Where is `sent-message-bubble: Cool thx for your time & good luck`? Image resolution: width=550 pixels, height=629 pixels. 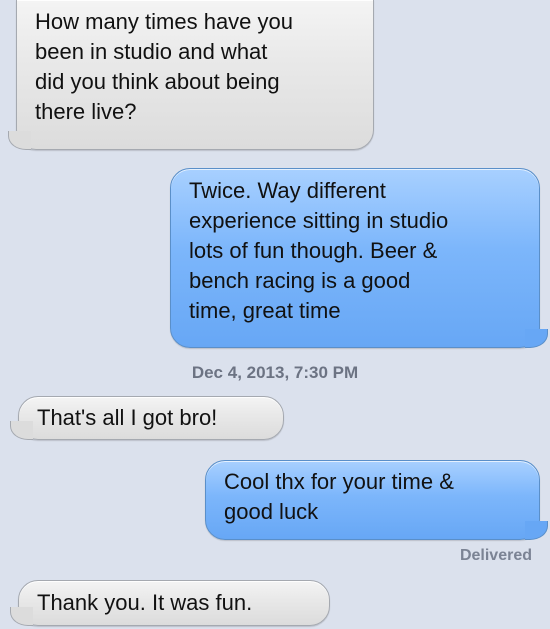 sent-message-bubble: Cool thx for your time & good luck is located at coordinates (376, 500).